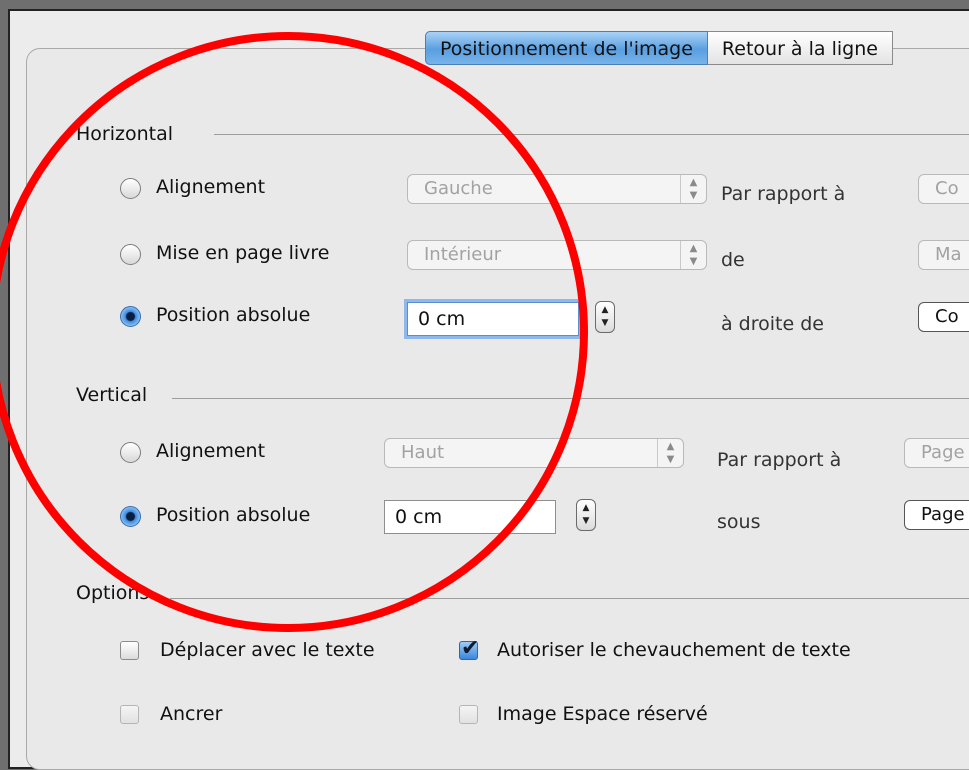 Image resolution: width=969 pixels, height=770 pixels. I want to click on label-a-droite-de: à droite de, so click(772, 324).